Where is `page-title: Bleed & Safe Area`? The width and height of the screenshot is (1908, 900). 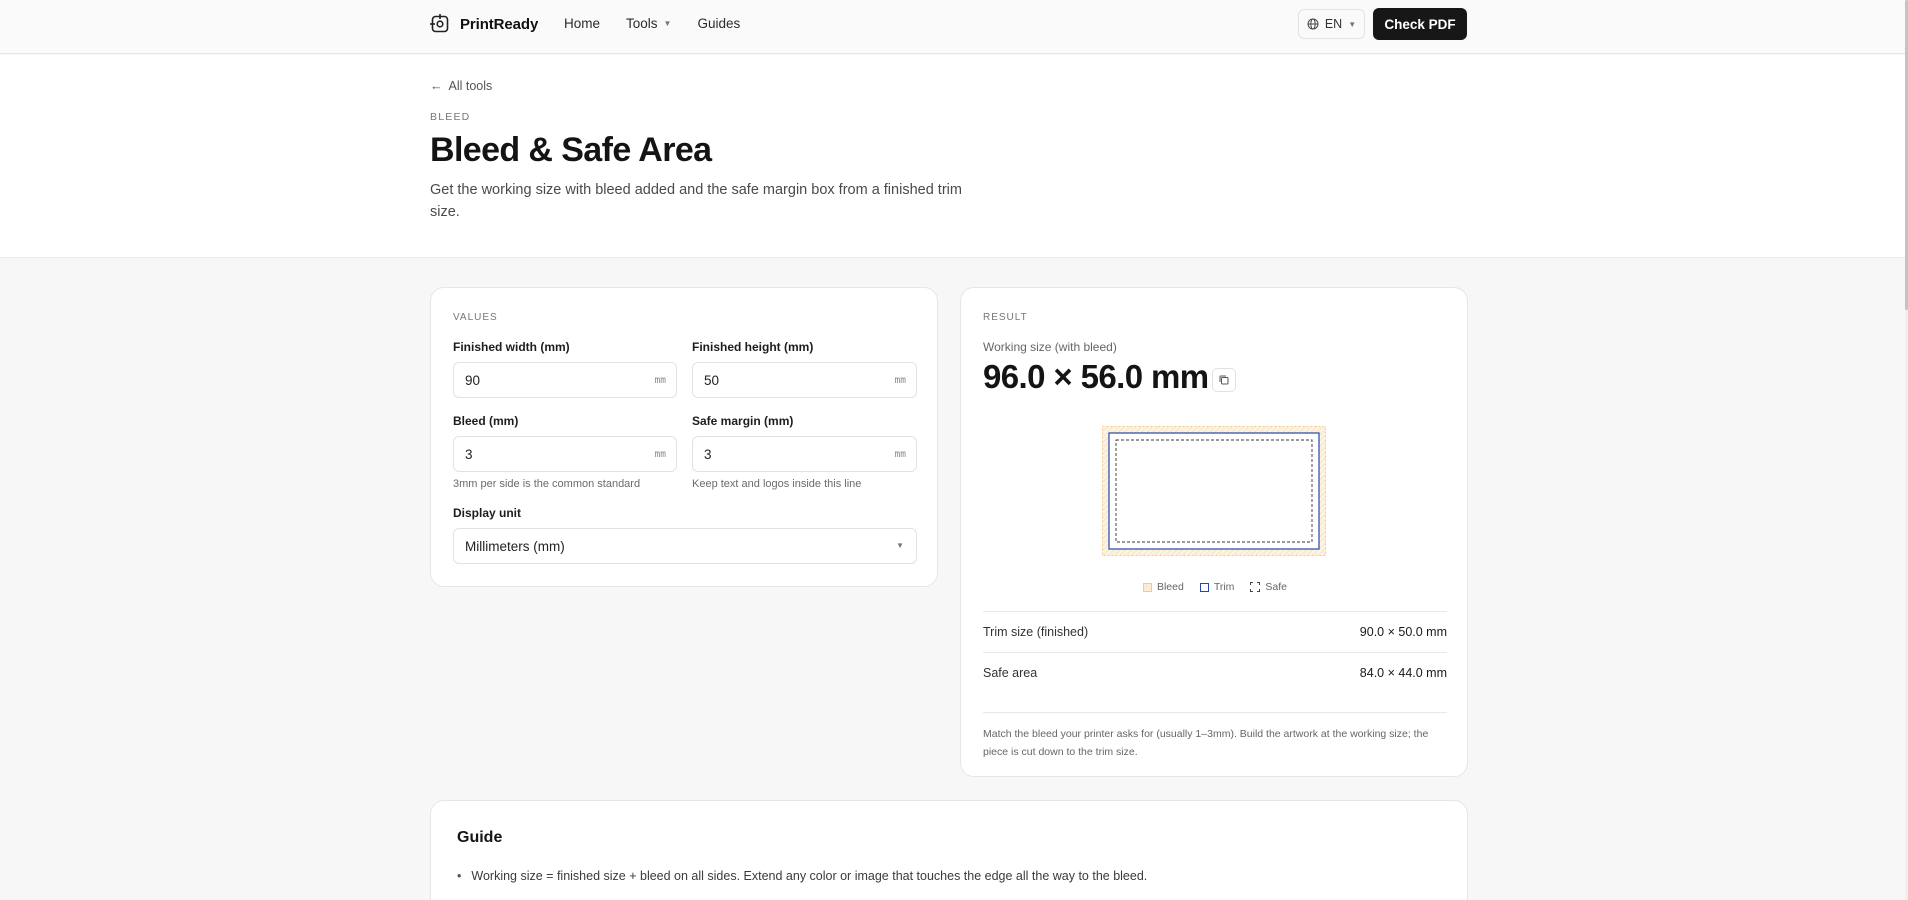
page-title: Bleed & Safe Area is located at coordinates (571, 150).